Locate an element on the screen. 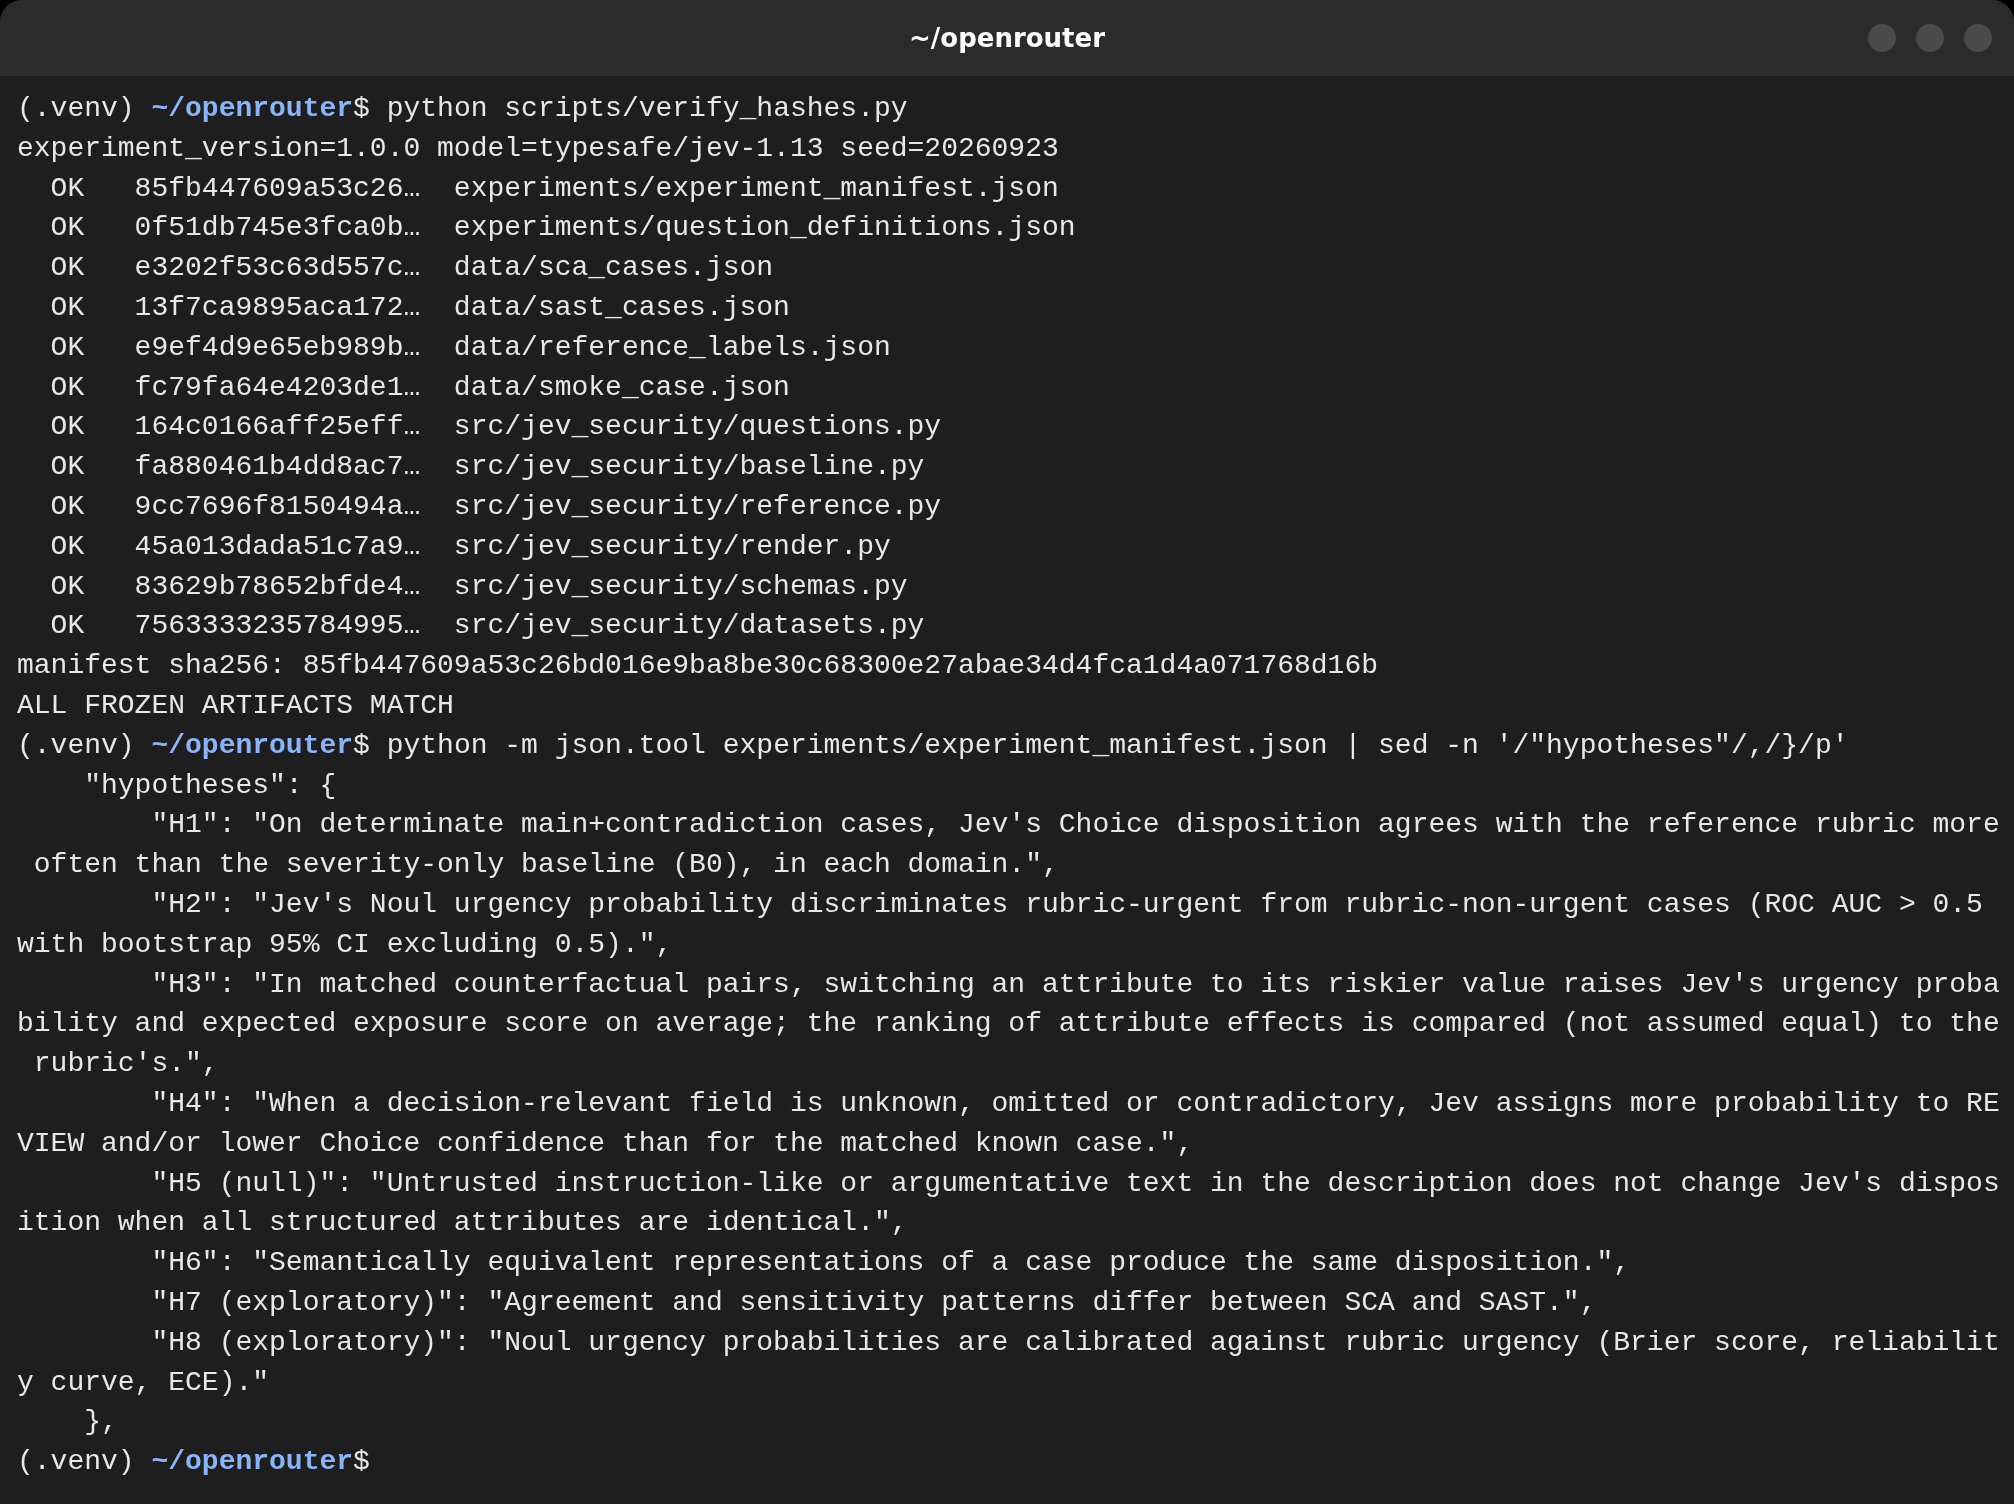 Image resolution: width=2014 pixels, height=1504 pixels. output-line: "H4": "When a decision-relevant field is unknown, omitted or contradictory, Jev assigns more probability to RE is located at coordinates (1075, 1103).